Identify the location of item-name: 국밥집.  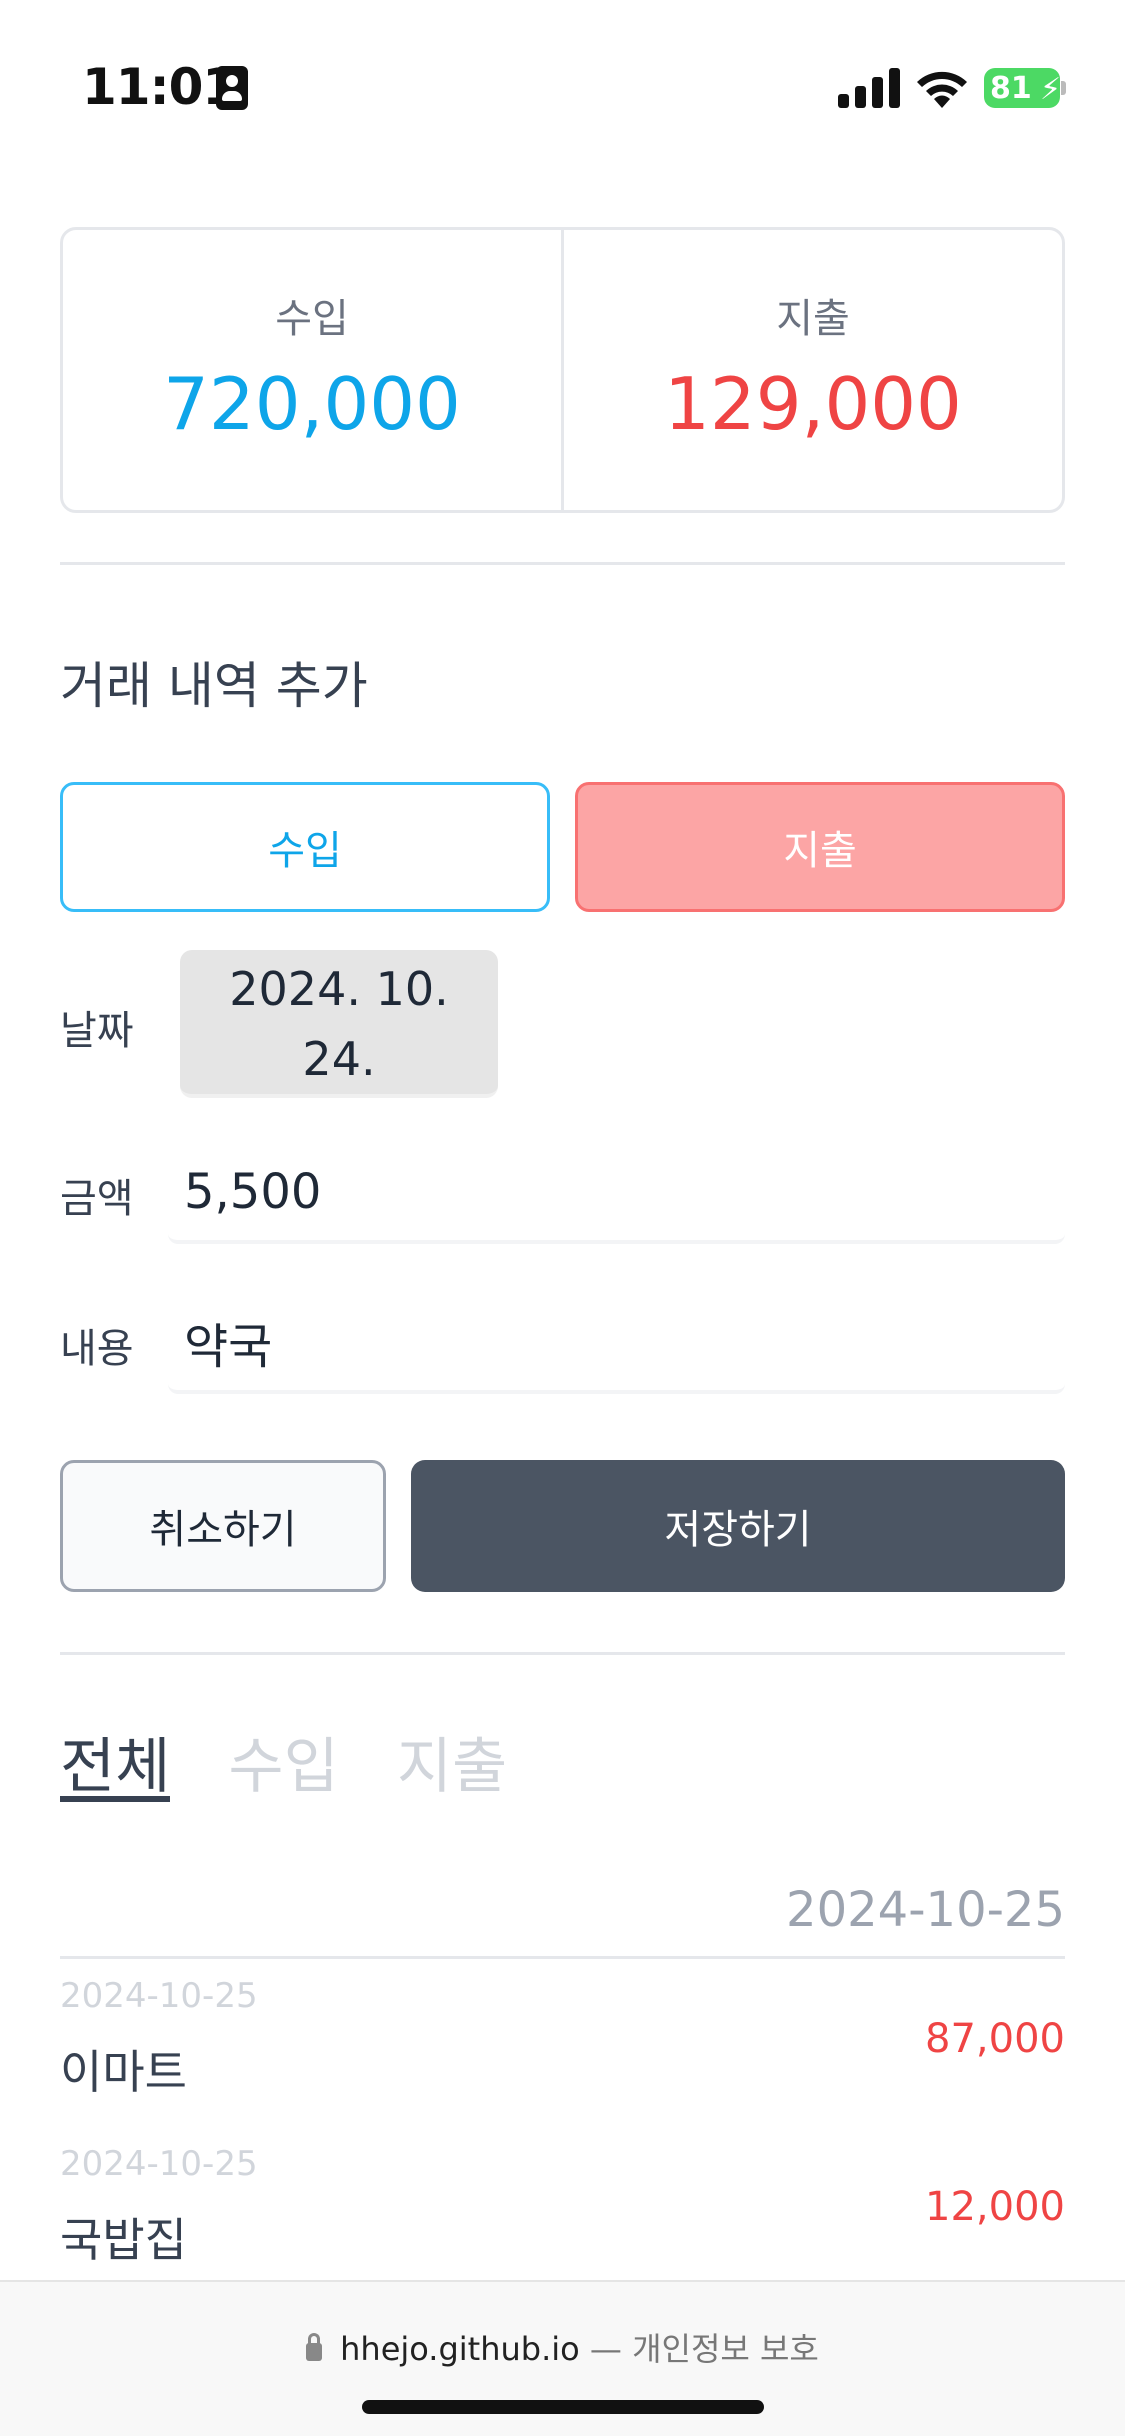
(123, 2240).